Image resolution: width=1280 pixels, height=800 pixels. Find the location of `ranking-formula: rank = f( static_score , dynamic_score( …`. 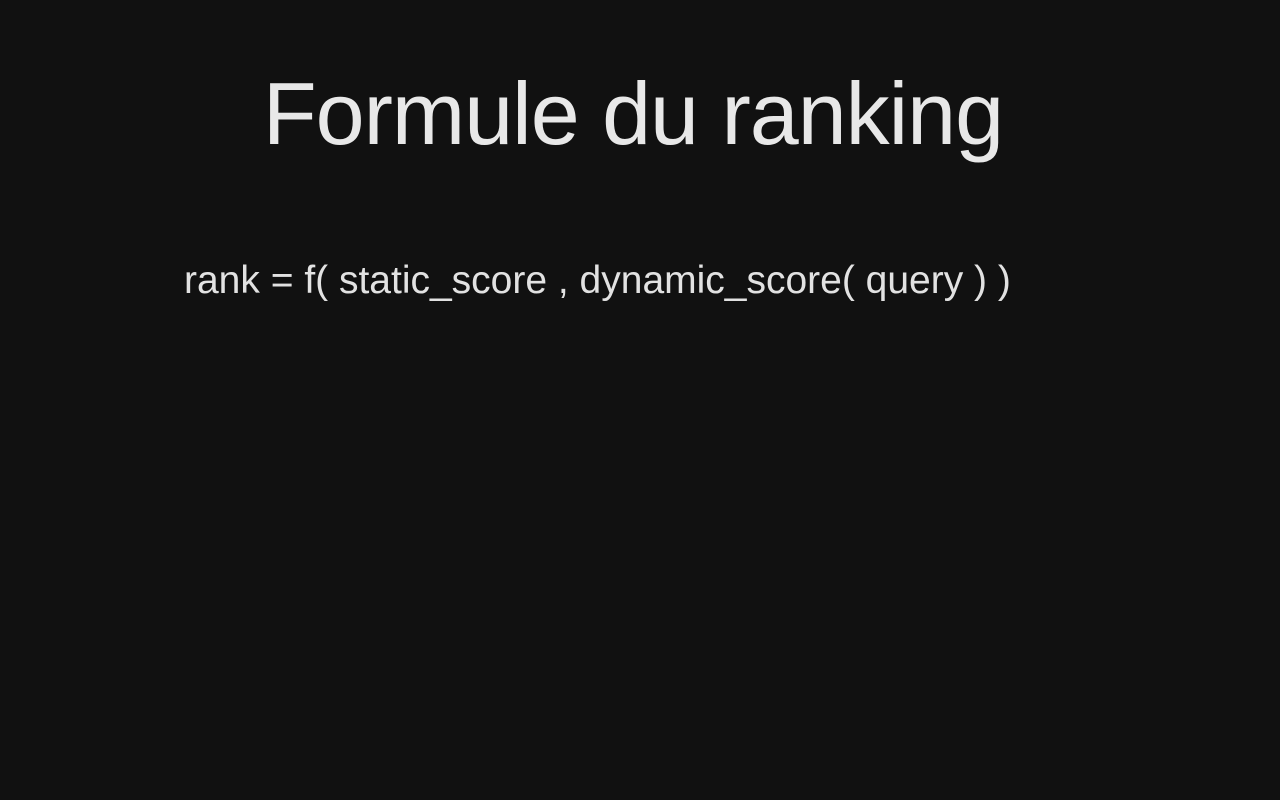

ranking-formula: rank = f( static_score , dynamic_score( … is located at coordinates (597, 280).